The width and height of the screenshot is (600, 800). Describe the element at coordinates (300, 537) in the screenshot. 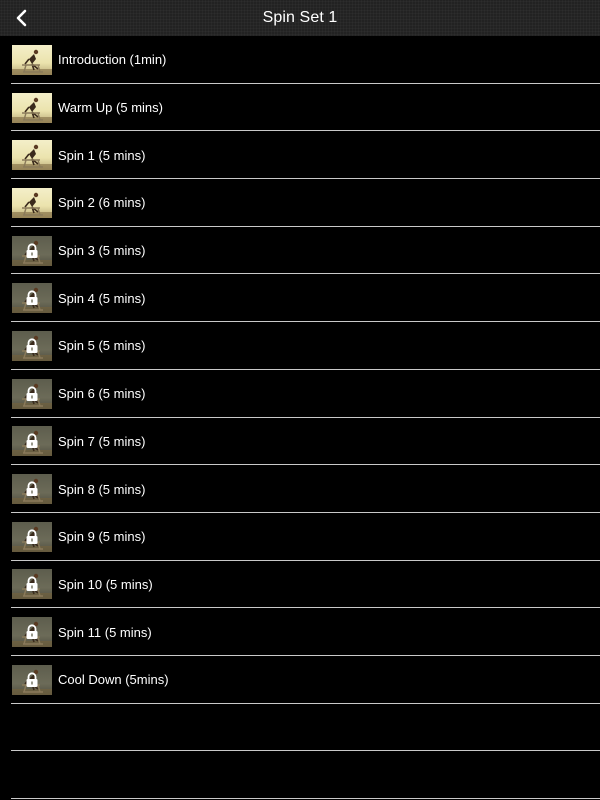

I see `list-item: Spin 9 (5 mins)` at that location.